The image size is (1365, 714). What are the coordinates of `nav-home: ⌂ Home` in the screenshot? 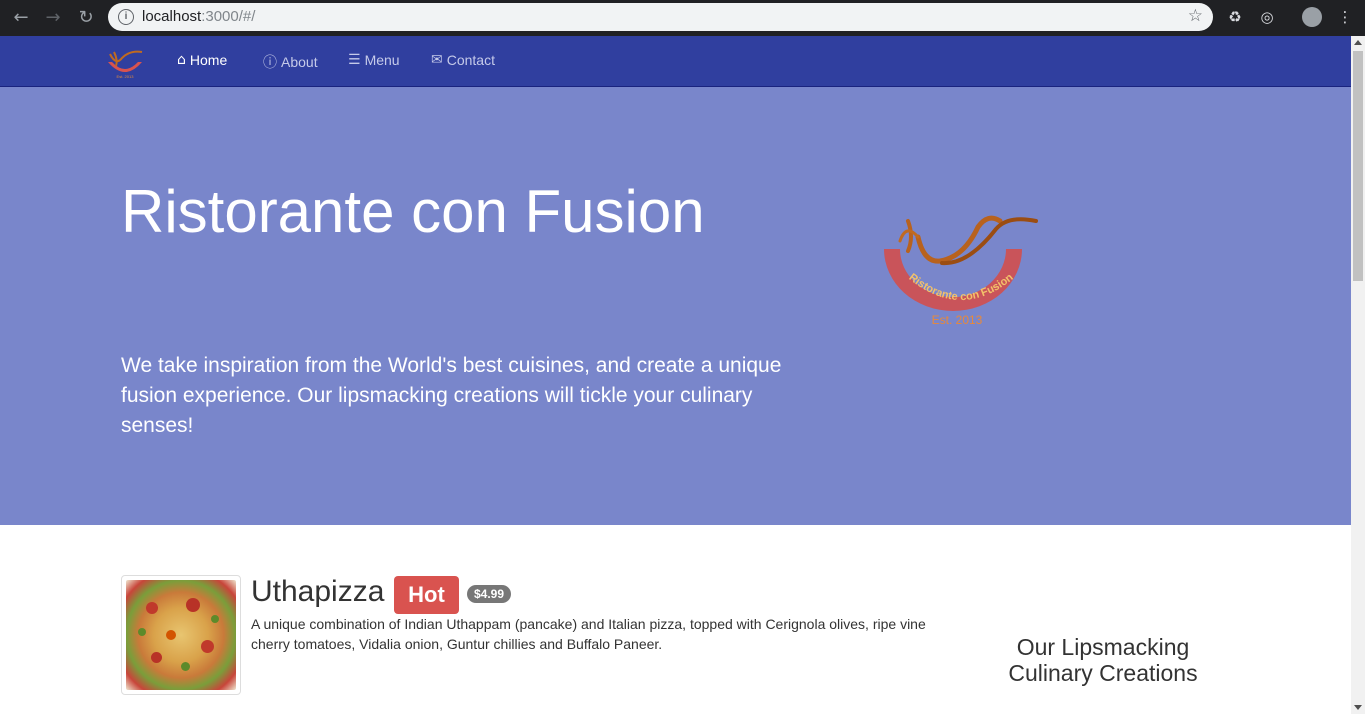 It's located at (202, 60).